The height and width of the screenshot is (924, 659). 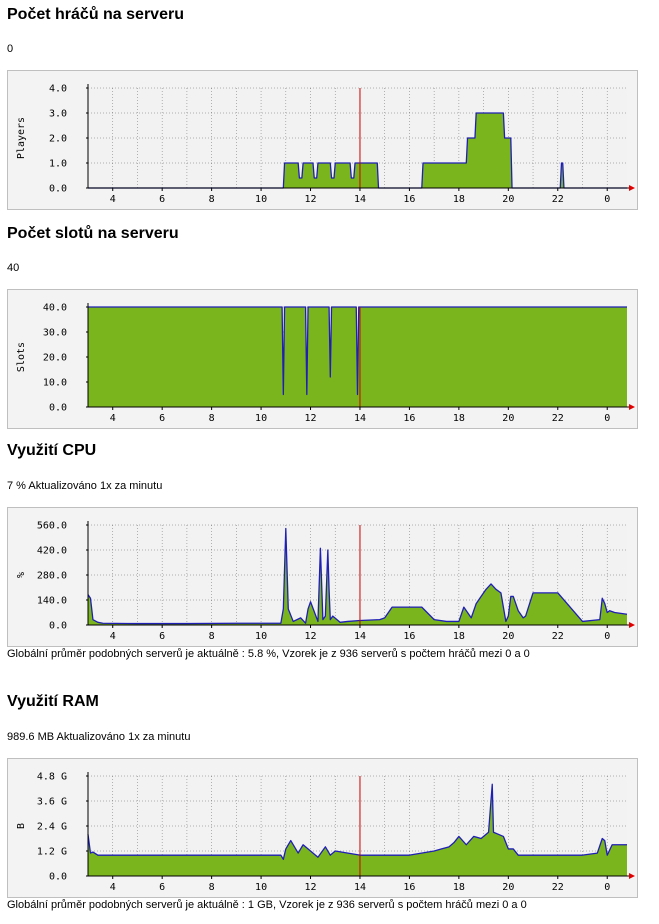 What do you see at coordinates (558, 418) in the screenshot?
I see `slots-x-tick-label: 22` at bounding box center [558, 418].